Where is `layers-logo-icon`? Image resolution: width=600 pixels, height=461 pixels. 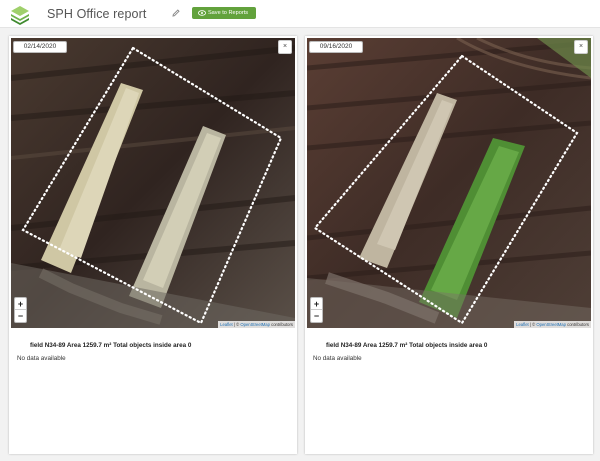
layers-logo-icon is located at coordinates (20, 15).